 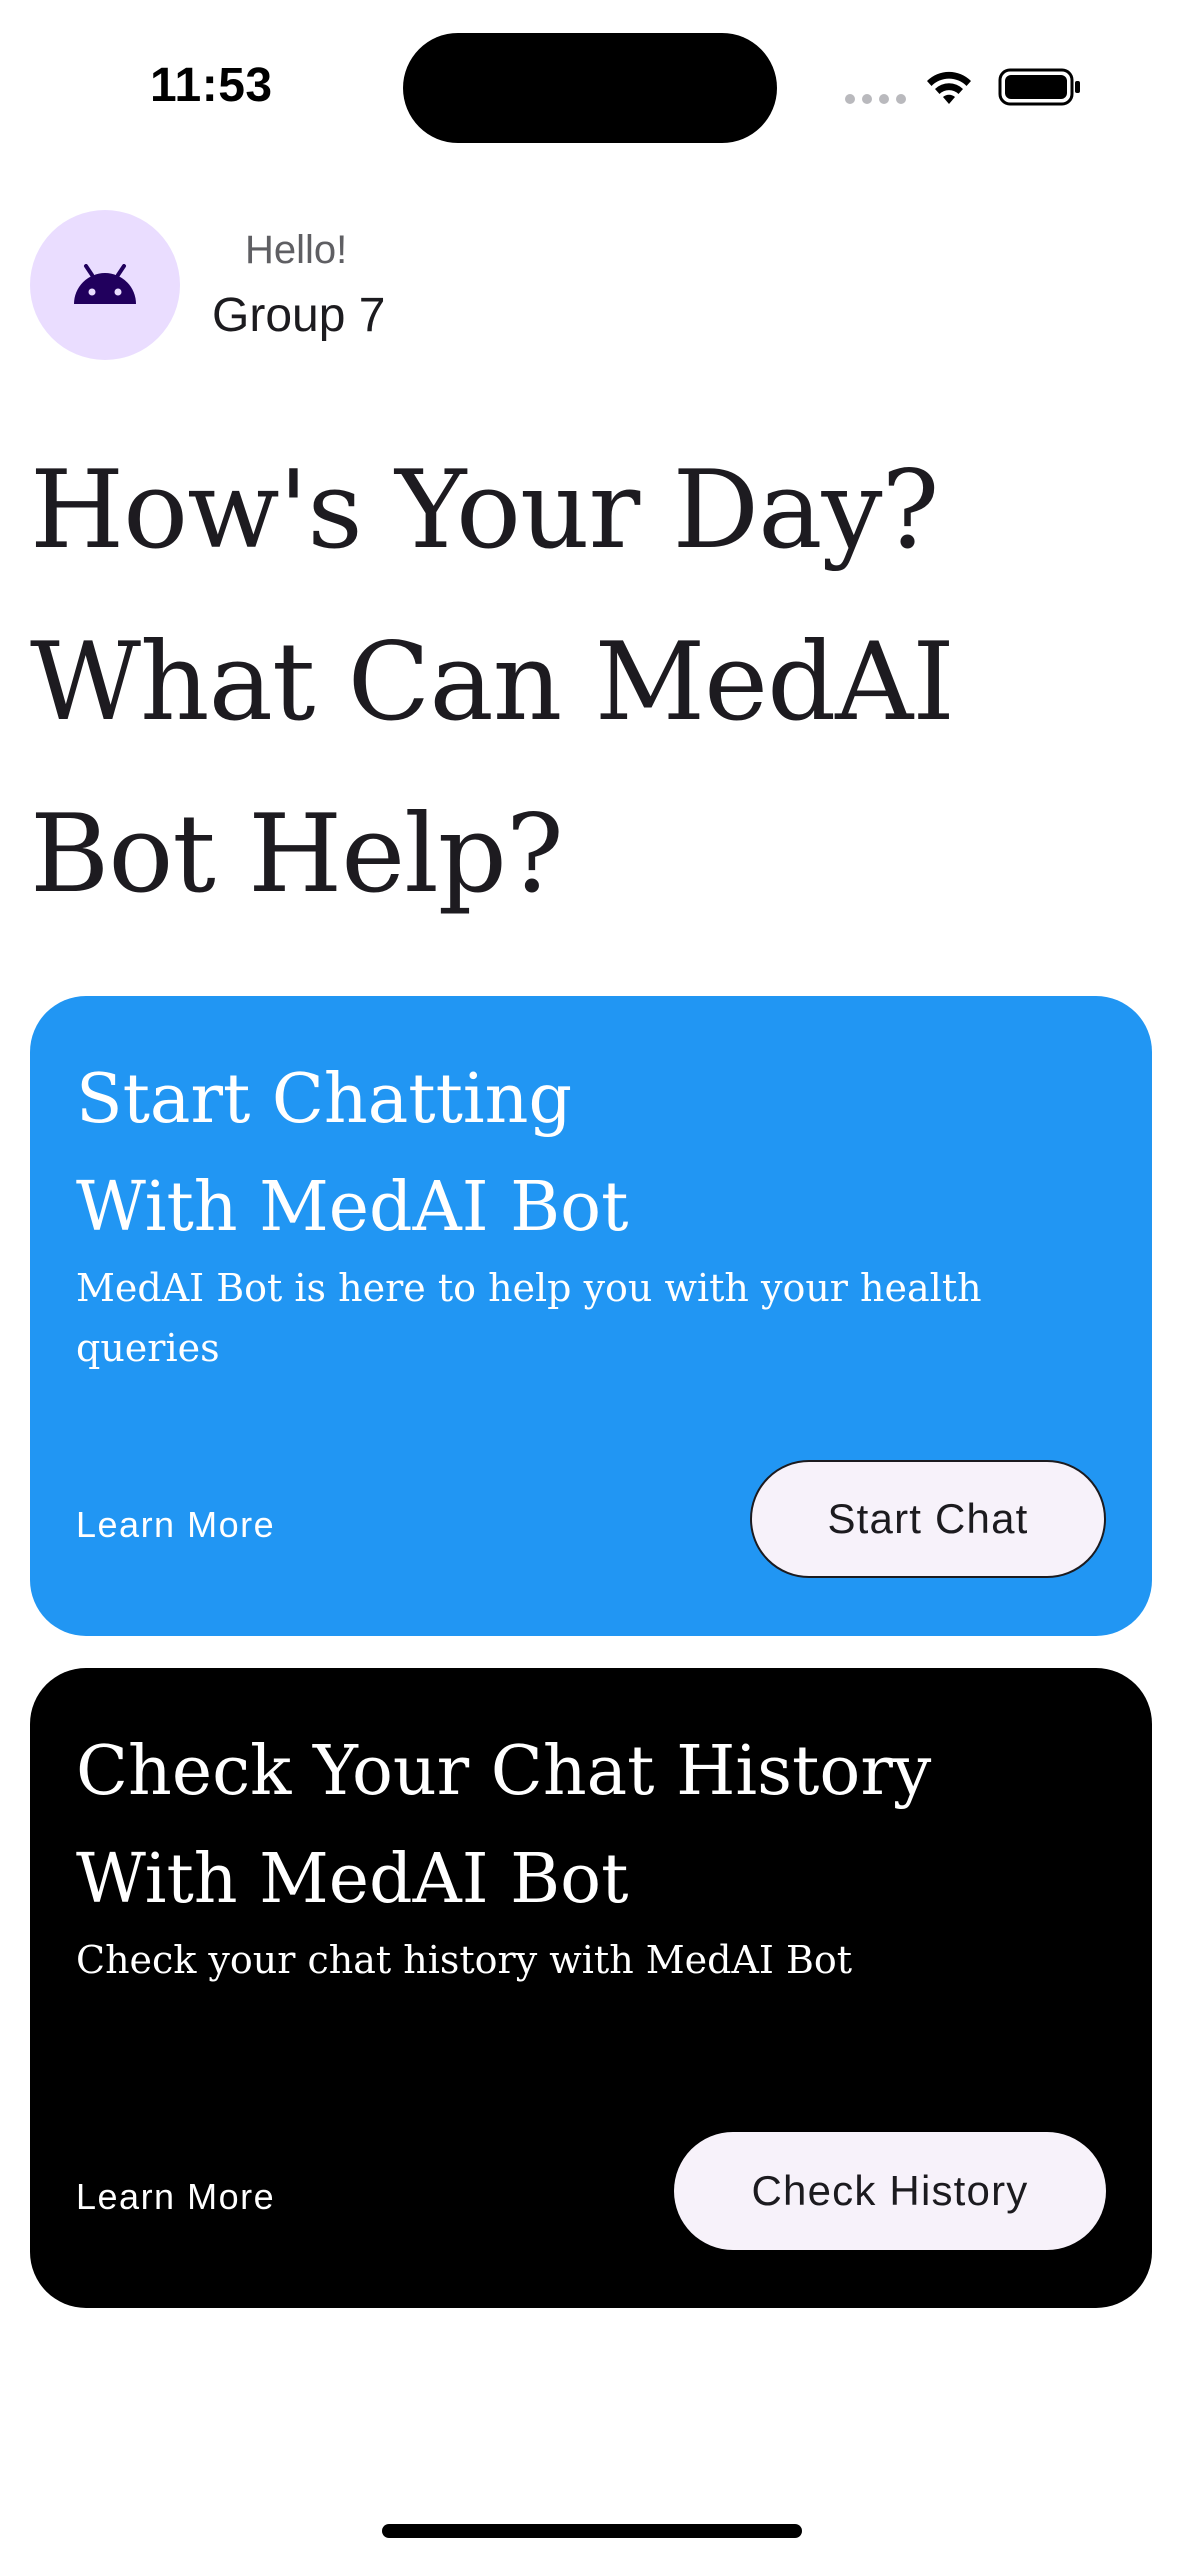 What do you see at coordinates (890, 2191) in the screenshot?
I see `check-history-button: Check History` at bounding box center [890, 2191].